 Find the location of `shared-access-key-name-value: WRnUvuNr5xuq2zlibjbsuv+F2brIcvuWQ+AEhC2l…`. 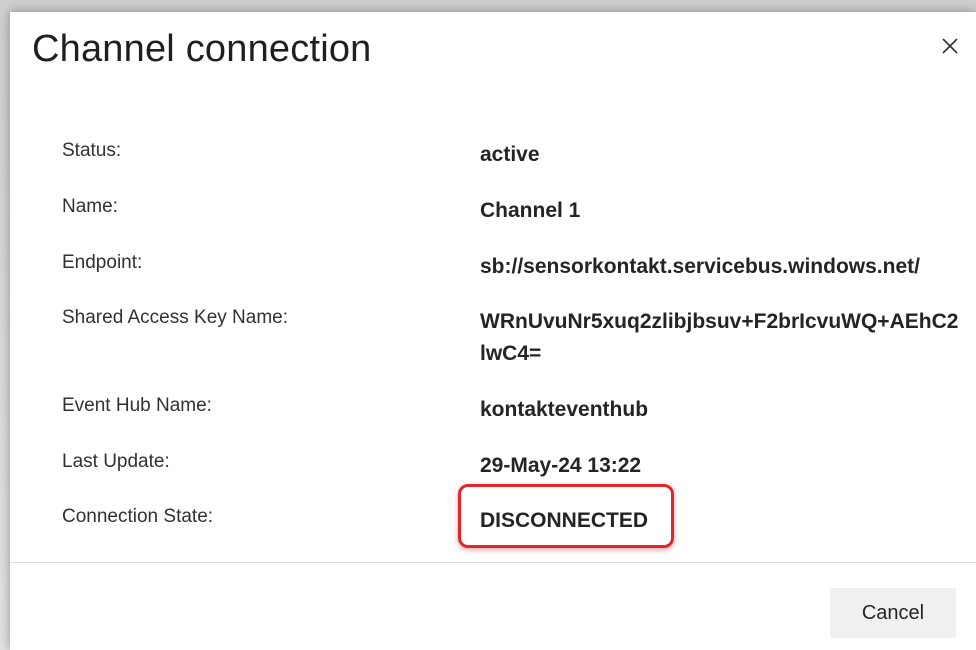

shared-access-key-name-value: WRnUvuNr5xuq2zlibjbsuv+F2brIcvuWQ+AEhC2l… is located at coordinates (719, 337).